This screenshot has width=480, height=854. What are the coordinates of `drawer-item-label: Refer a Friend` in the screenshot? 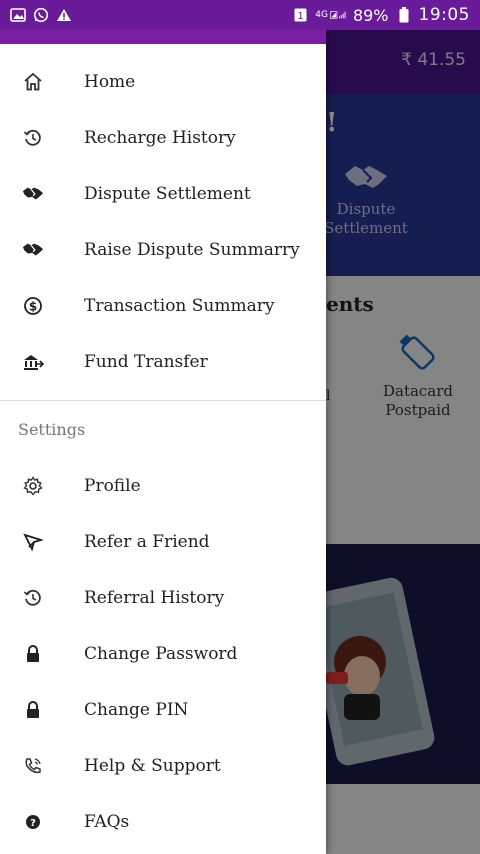 It's located at (147, 542).